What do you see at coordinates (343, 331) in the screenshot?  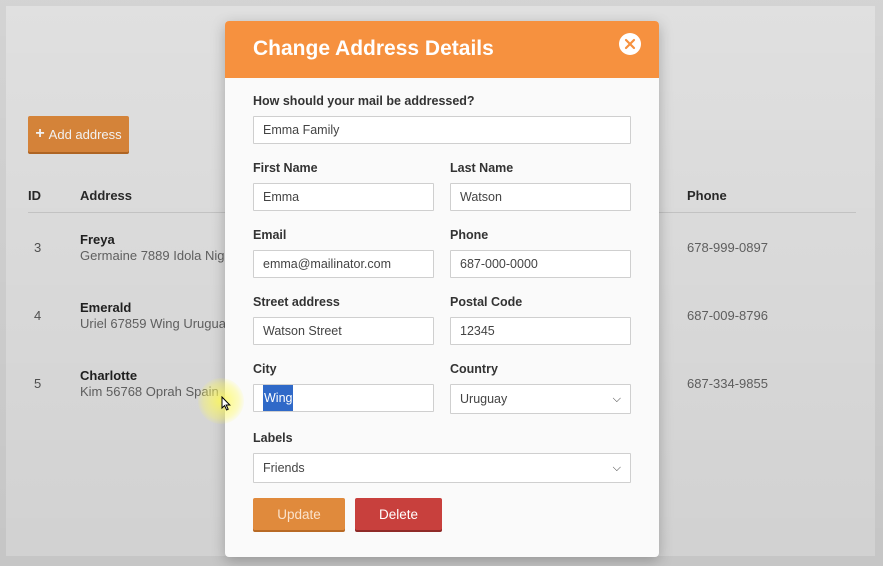 I see `street-input: Watson Street` at bounding box center [343, 331].